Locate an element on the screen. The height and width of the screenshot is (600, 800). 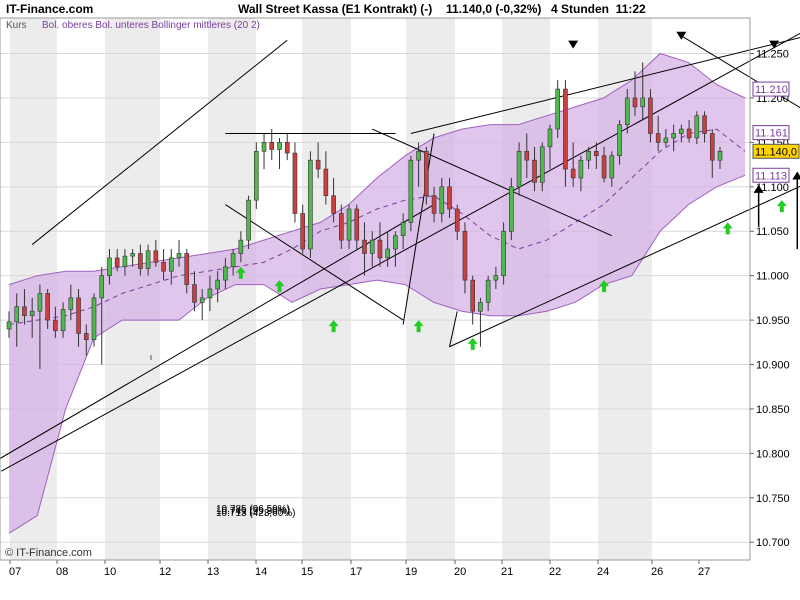
y-tick-label: 11.250 is located at coordinates (772, 55).